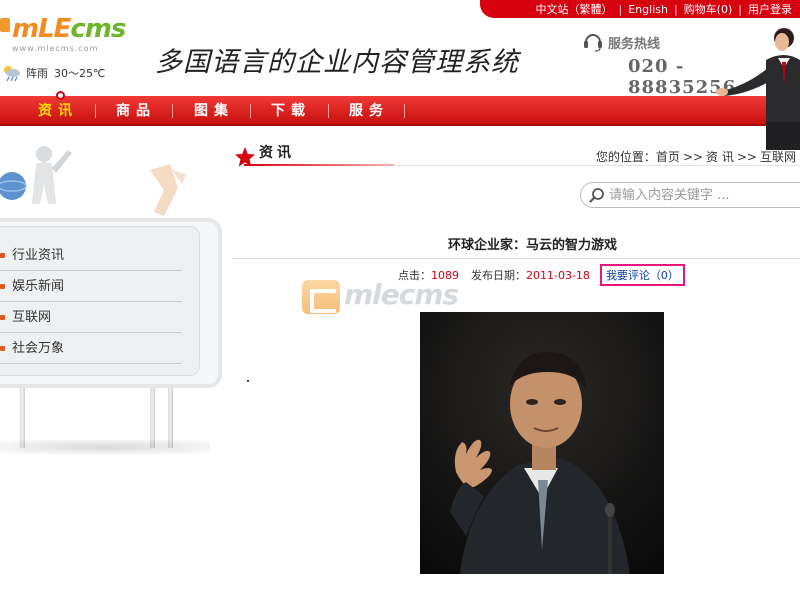 The height and width of the screenshot is (600, 800). Describe the element at coordinates (80, 73) in the screenshot. I see `weather-temperature: 30～25℃` at that location.